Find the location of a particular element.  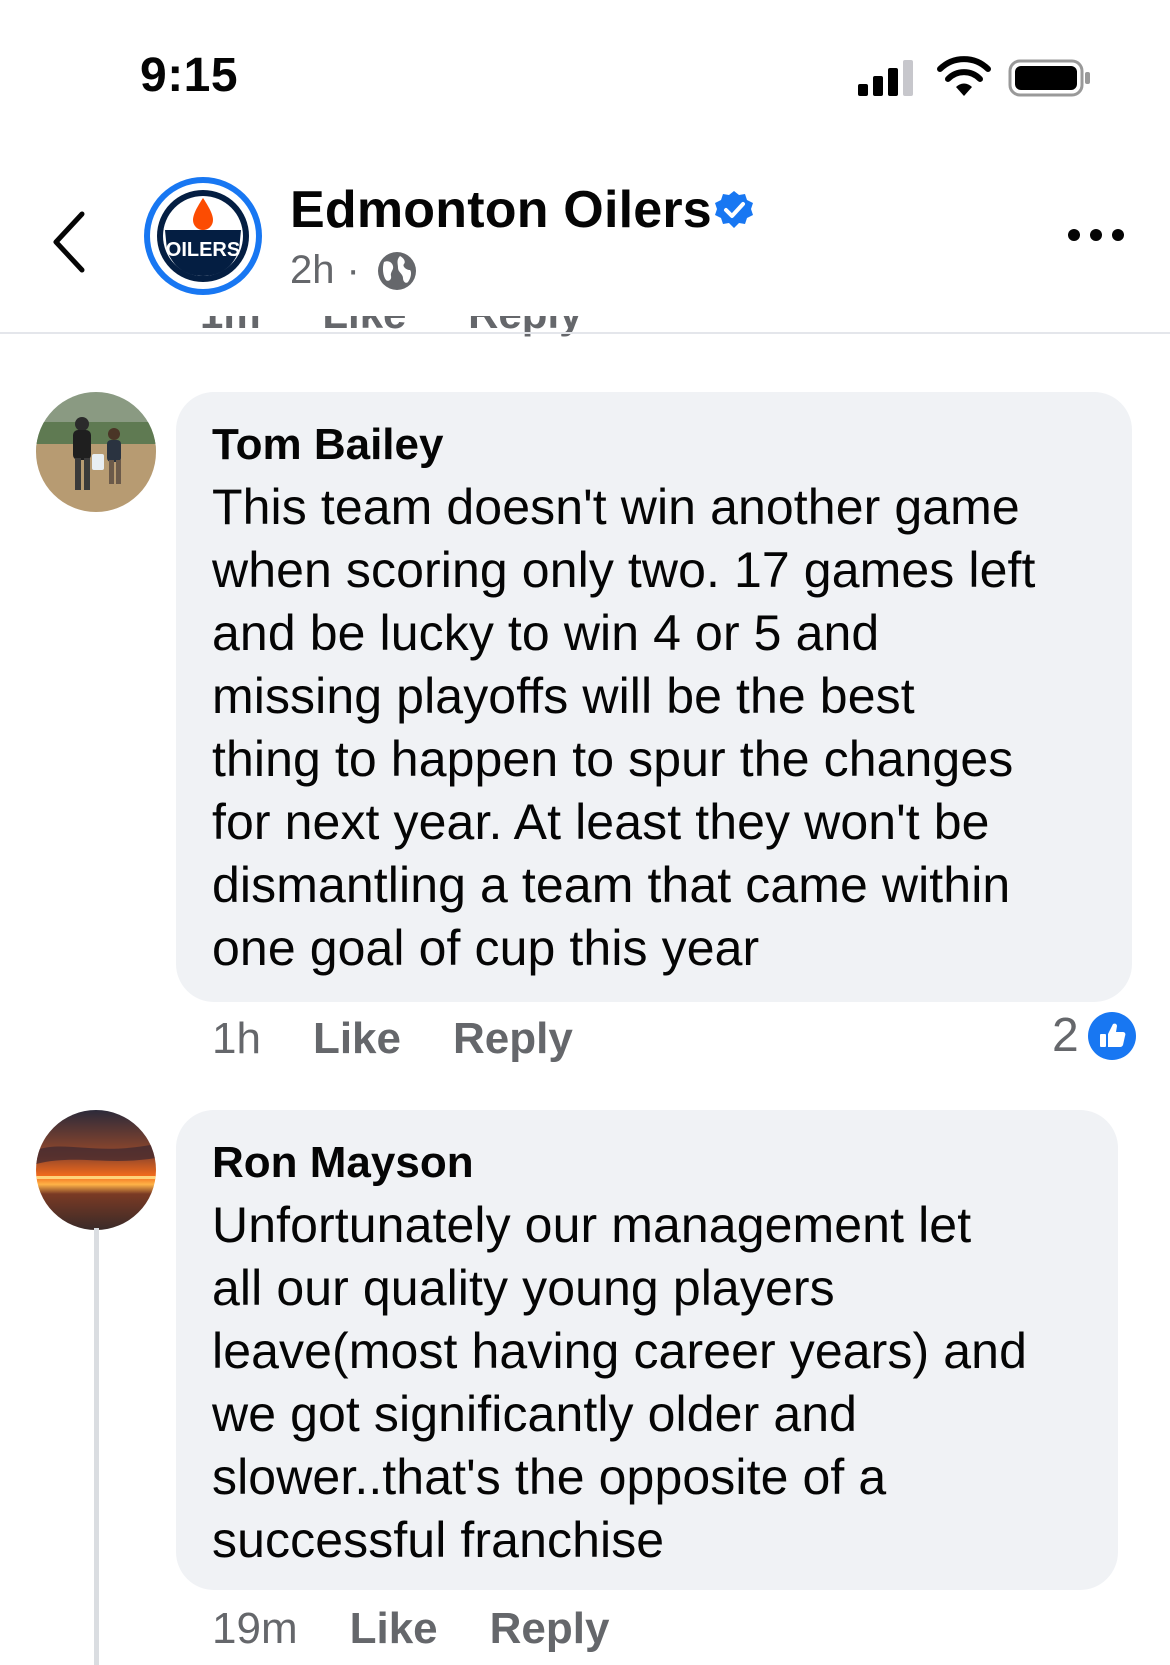

avatar-tom-bailey is located at coordinates (96, 452).